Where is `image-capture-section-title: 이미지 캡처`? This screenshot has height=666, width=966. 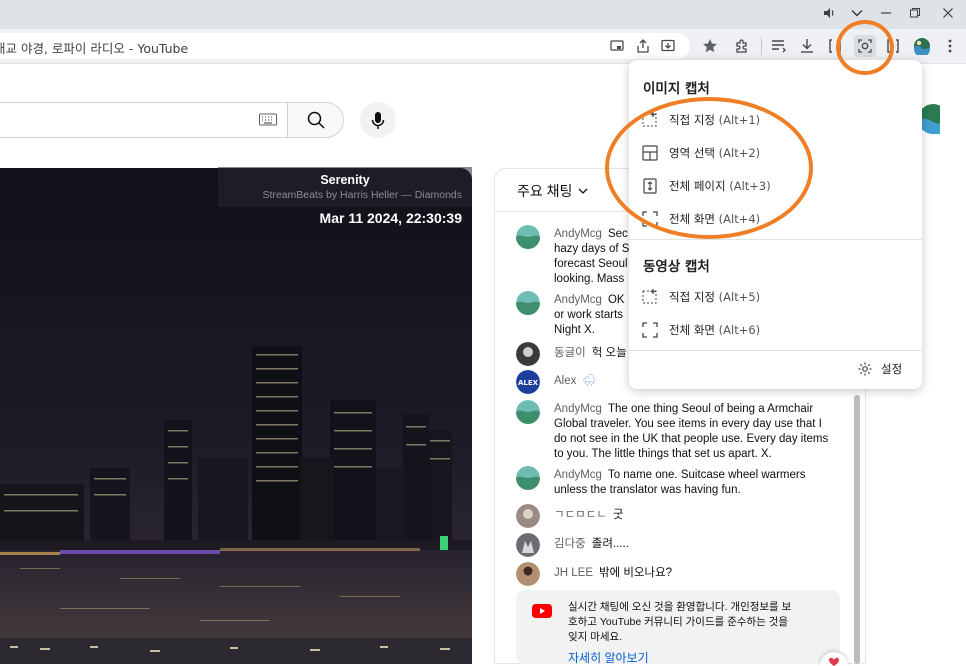 image-capture-section-title: 이미지 캡처 is located at coordinates (676, 89).